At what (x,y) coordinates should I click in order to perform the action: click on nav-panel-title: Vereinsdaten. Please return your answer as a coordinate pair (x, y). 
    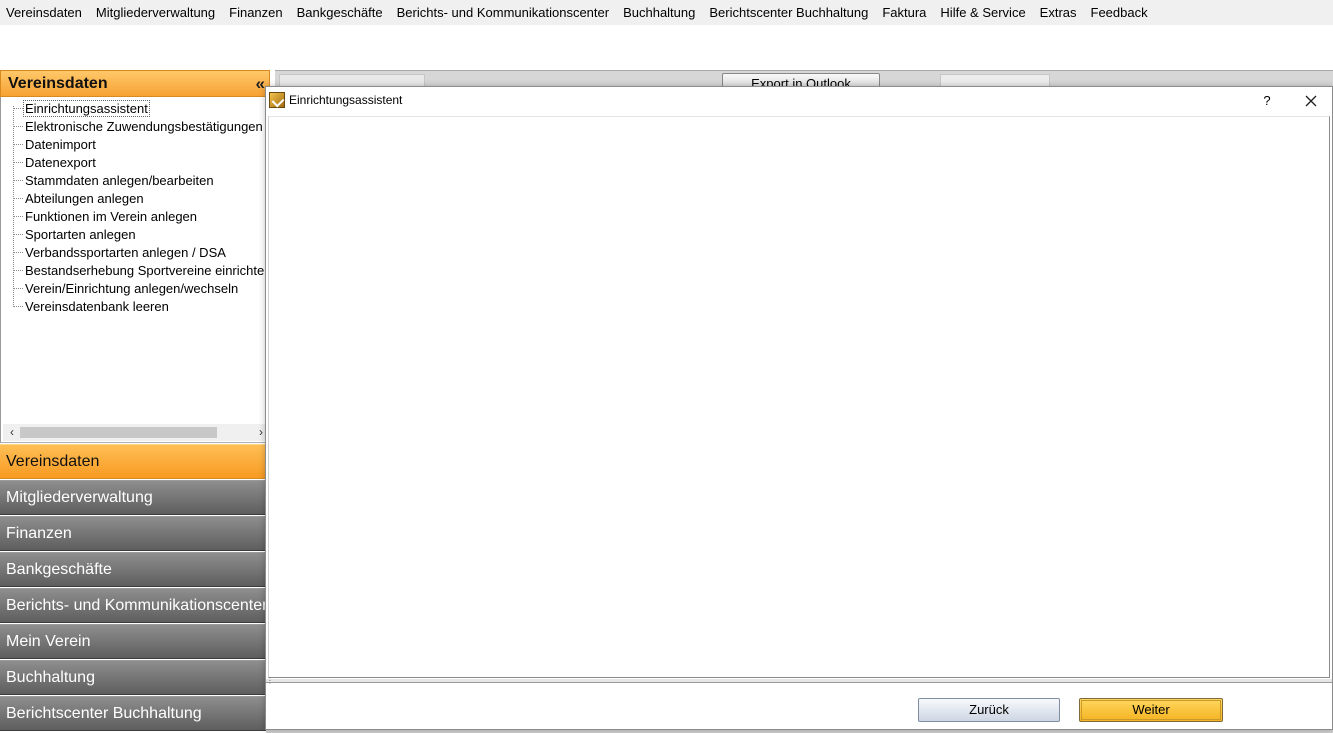
    Looking at the image, I should click on (58, 83).